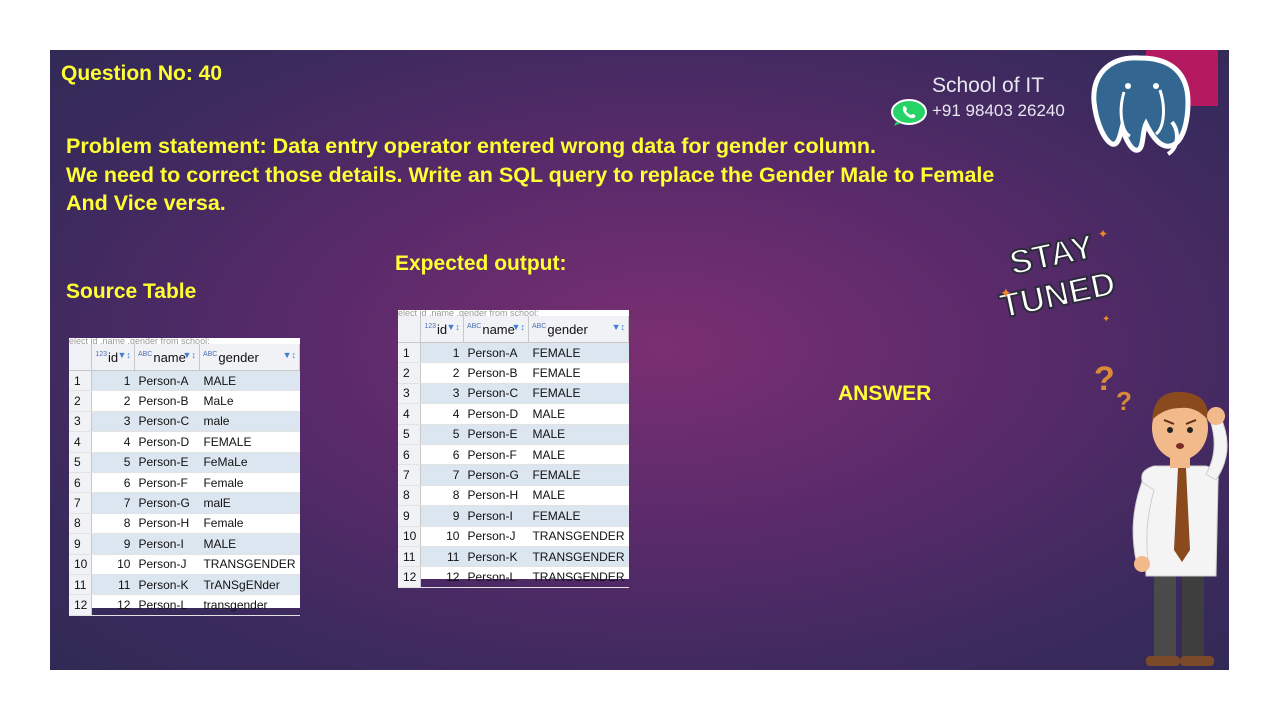  I want to click on table-row: 8 8 Person-H MALE, so click(513, 496).